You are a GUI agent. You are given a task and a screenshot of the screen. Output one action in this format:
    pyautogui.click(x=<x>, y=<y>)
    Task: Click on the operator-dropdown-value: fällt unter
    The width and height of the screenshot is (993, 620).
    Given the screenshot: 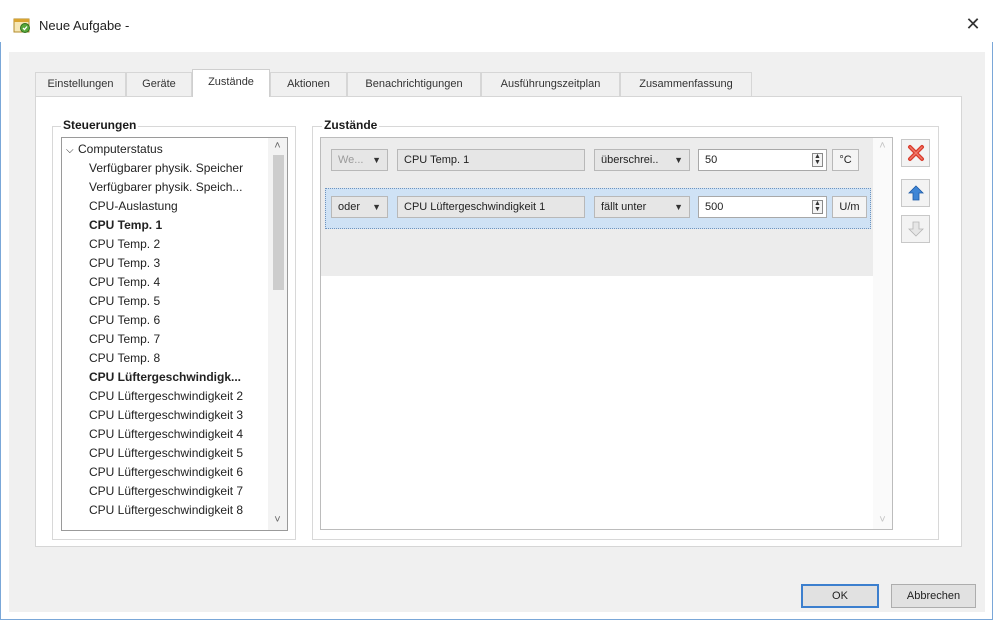 What is the action you would take?
    pyautogui.click(x=624, y=207)
    